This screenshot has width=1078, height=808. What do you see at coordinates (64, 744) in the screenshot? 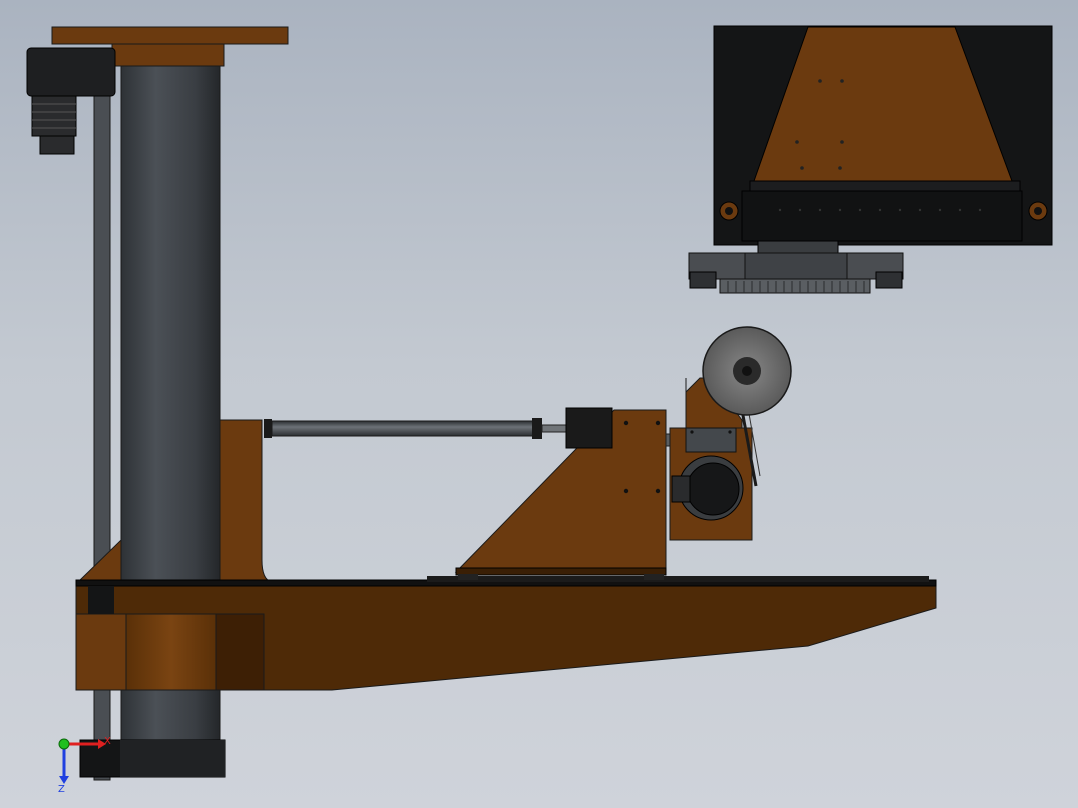
I see `y-axis-origin` at bounding box center [64, 744].